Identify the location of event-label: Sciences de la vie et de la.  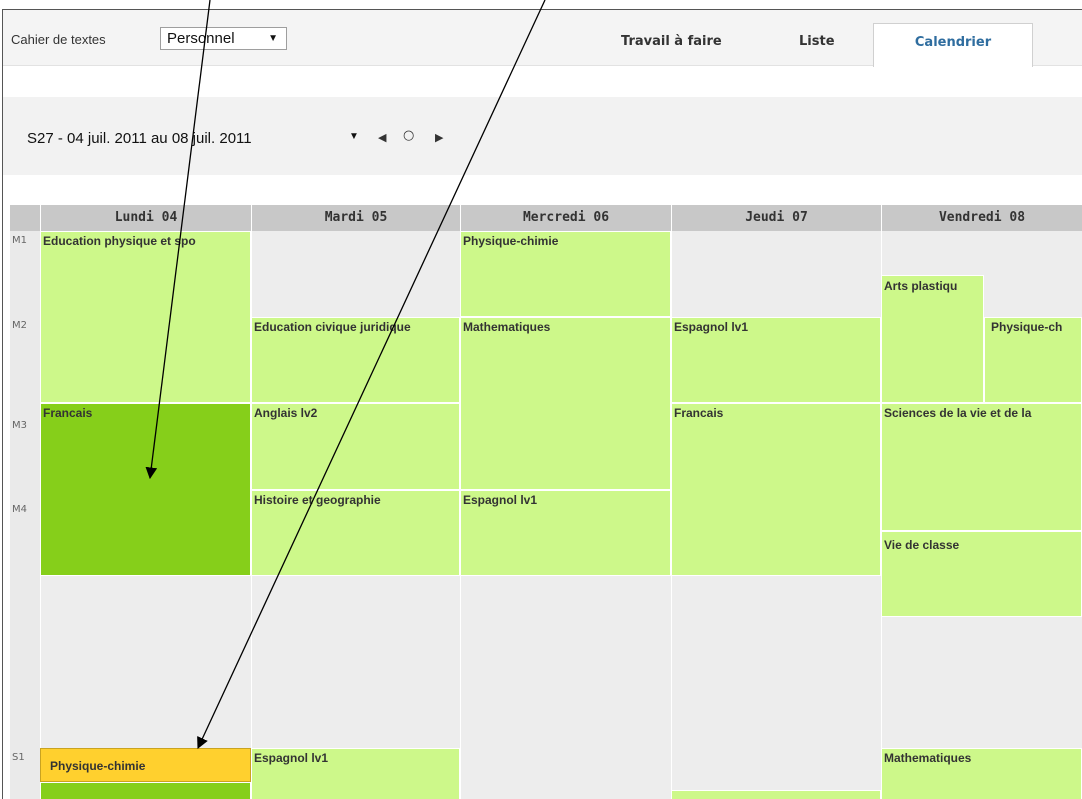
(958, 413).